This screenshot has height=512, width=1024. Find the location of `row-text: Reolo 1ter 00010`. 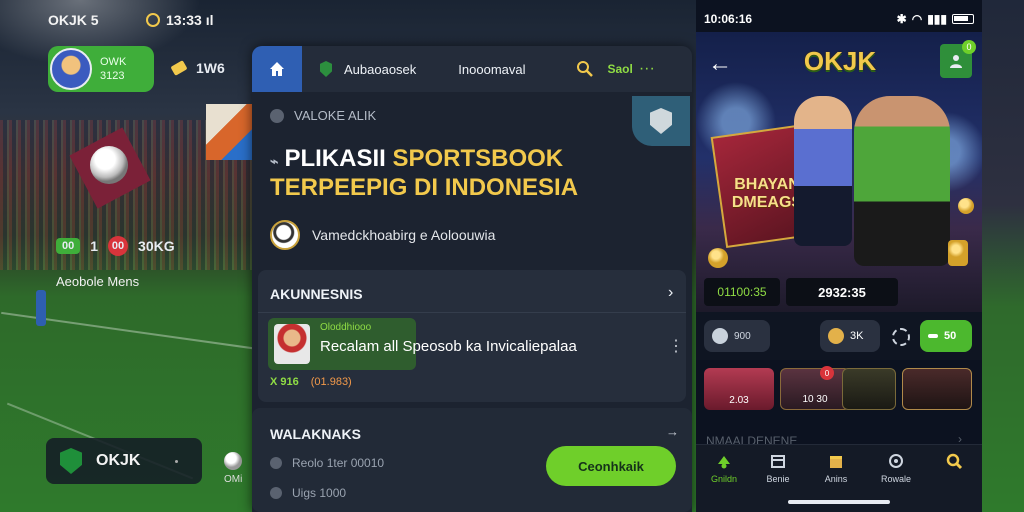

row-text: Reolo 1ter 00010 is located at coordinates (338, 463).